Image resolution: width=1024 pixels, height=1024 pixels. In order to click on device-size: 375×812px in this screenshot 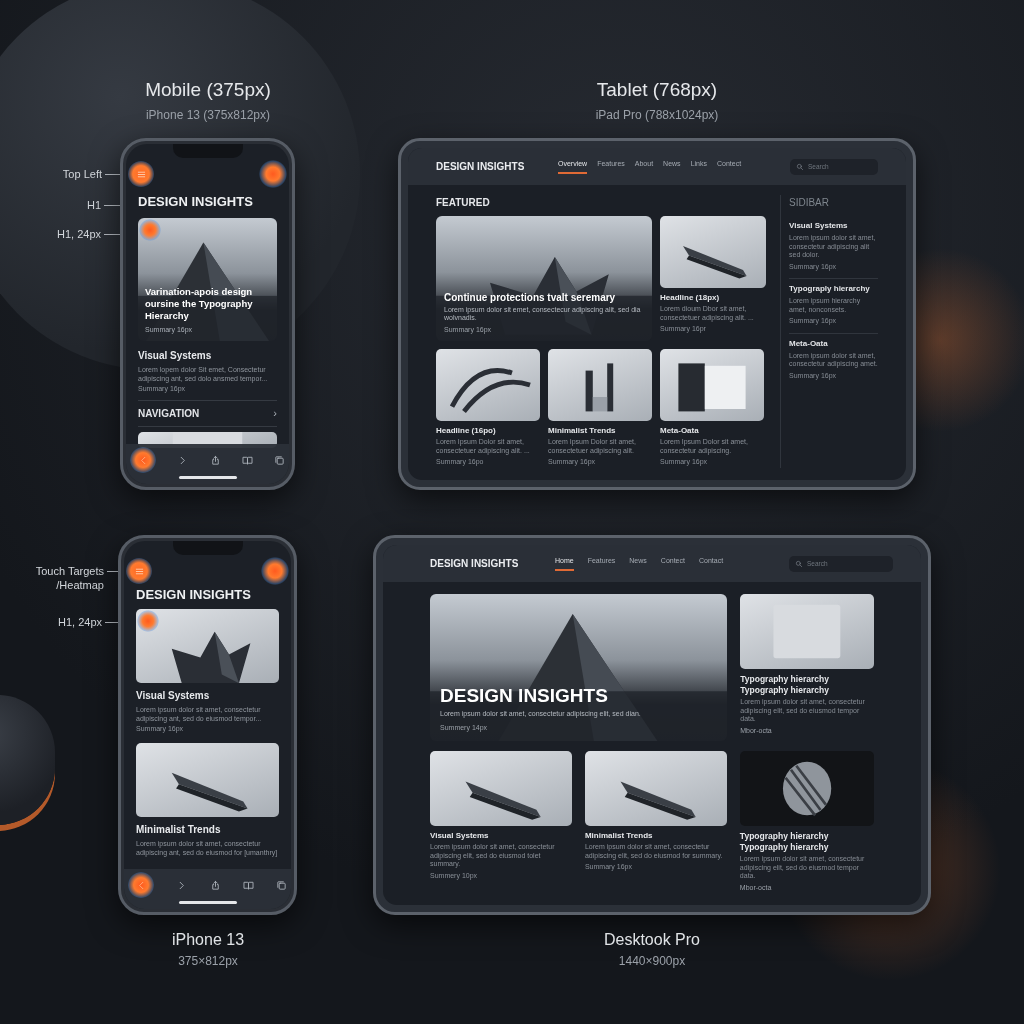, I will do `click(208, 961)`.